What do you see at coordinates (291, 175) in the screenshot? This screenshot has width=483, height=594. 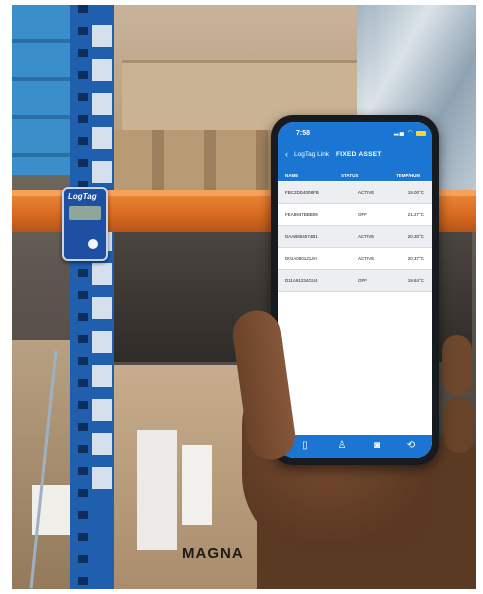 I see `column-header-name: NAME` at bounding box center [291, 175].